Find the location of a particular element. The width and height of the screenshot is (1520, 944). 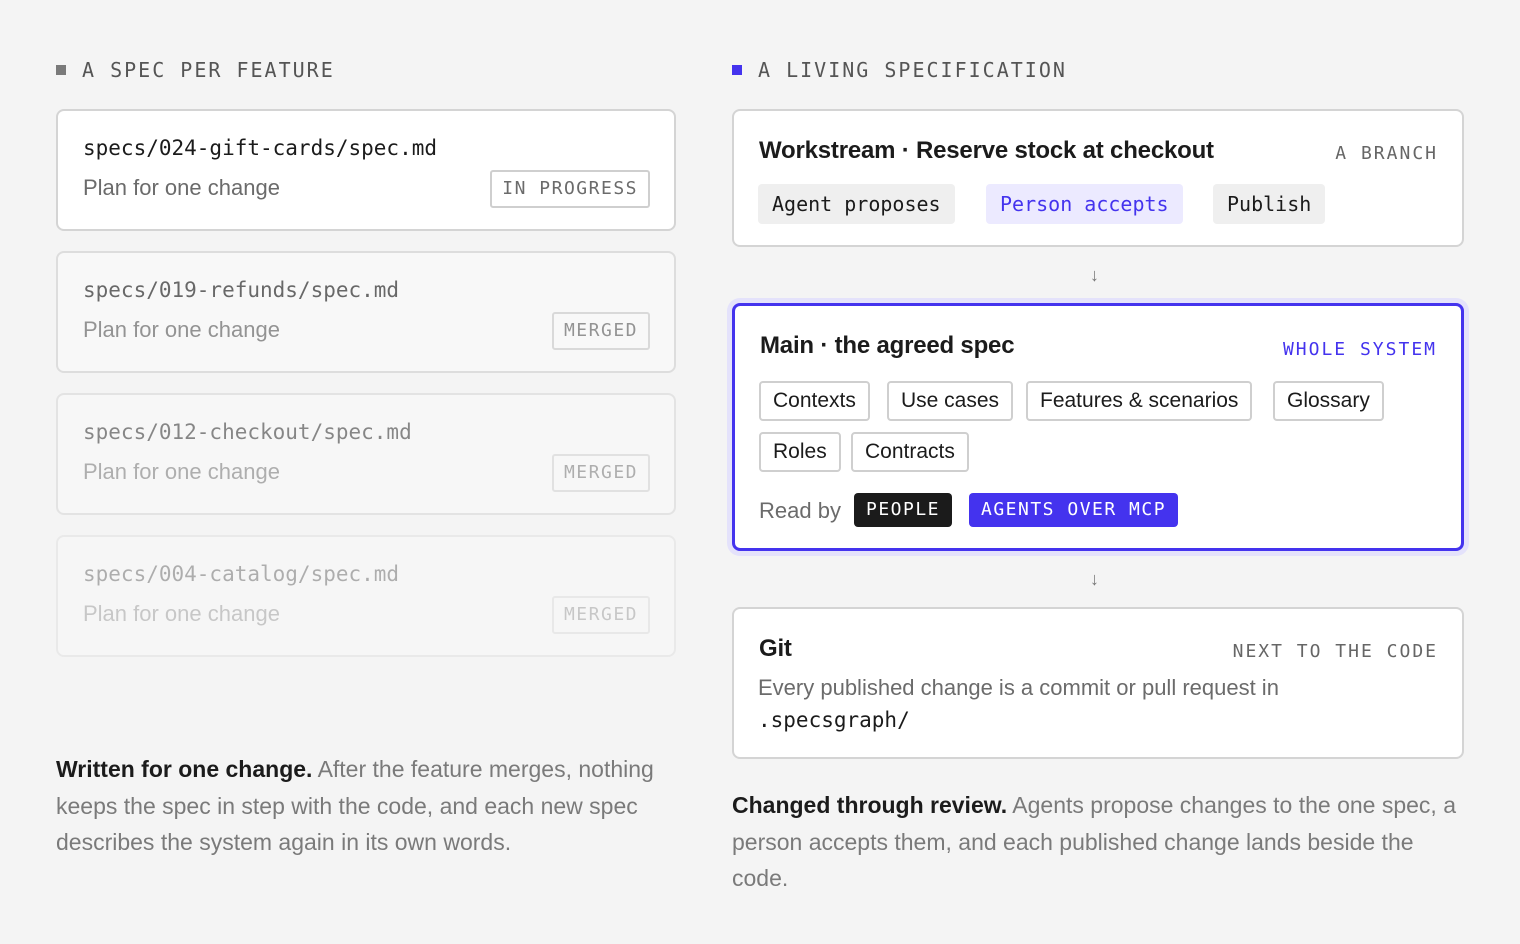

step-agent-proposes: Agent proposes is located at coordinates (856, 204).